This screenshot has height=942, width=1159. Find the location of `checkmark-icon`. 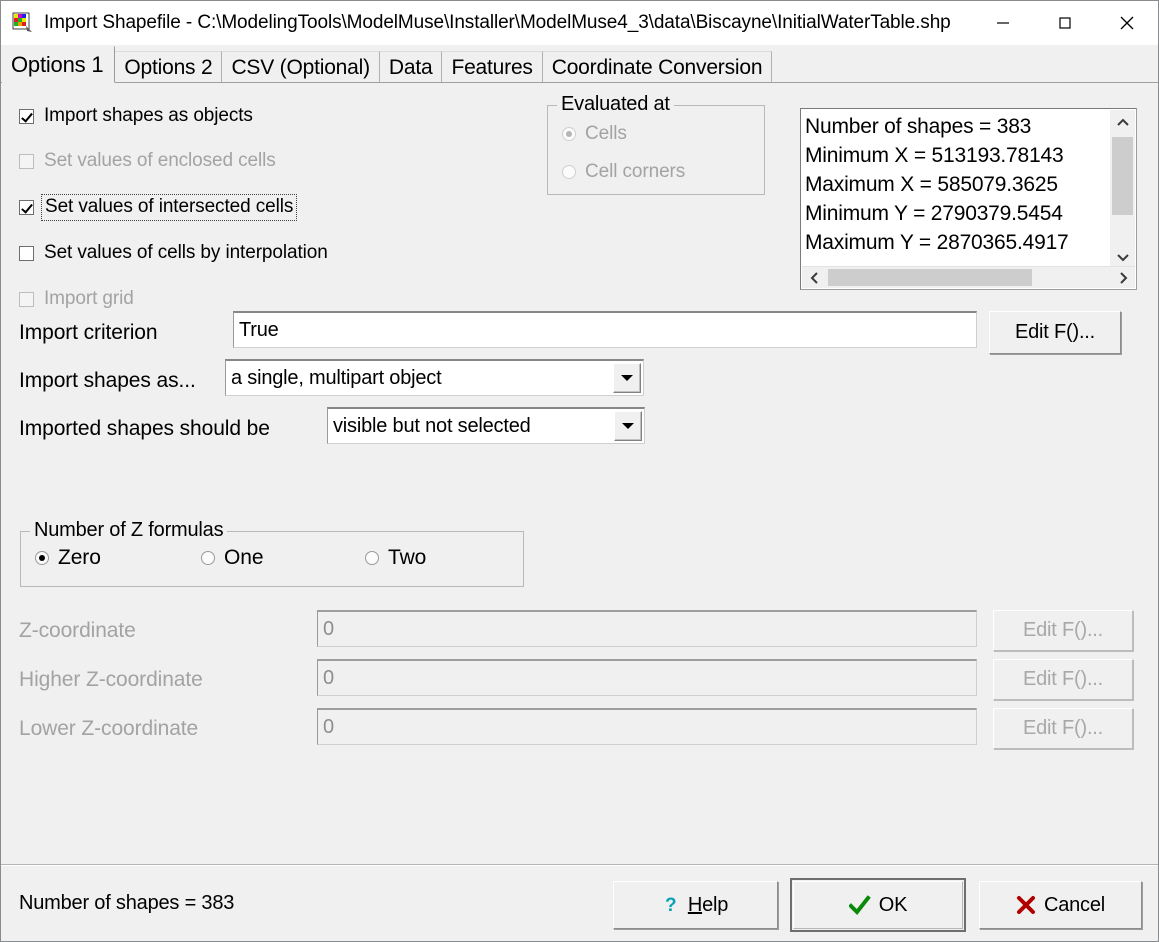

checkmark-icon is located at coordinates (859, 905).